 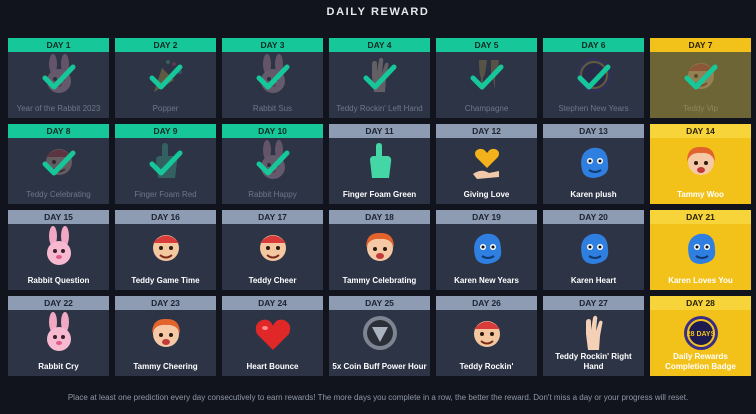 I want to click on reward-card-day-7: DAY 7 Teddy Vip, so click(x=700, y=78).